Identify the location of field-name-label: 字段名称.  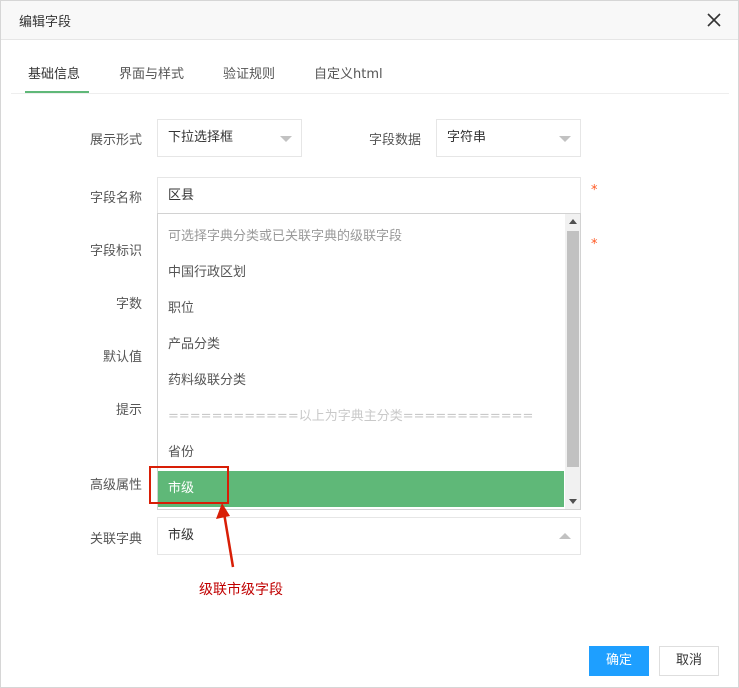
(115, 198).